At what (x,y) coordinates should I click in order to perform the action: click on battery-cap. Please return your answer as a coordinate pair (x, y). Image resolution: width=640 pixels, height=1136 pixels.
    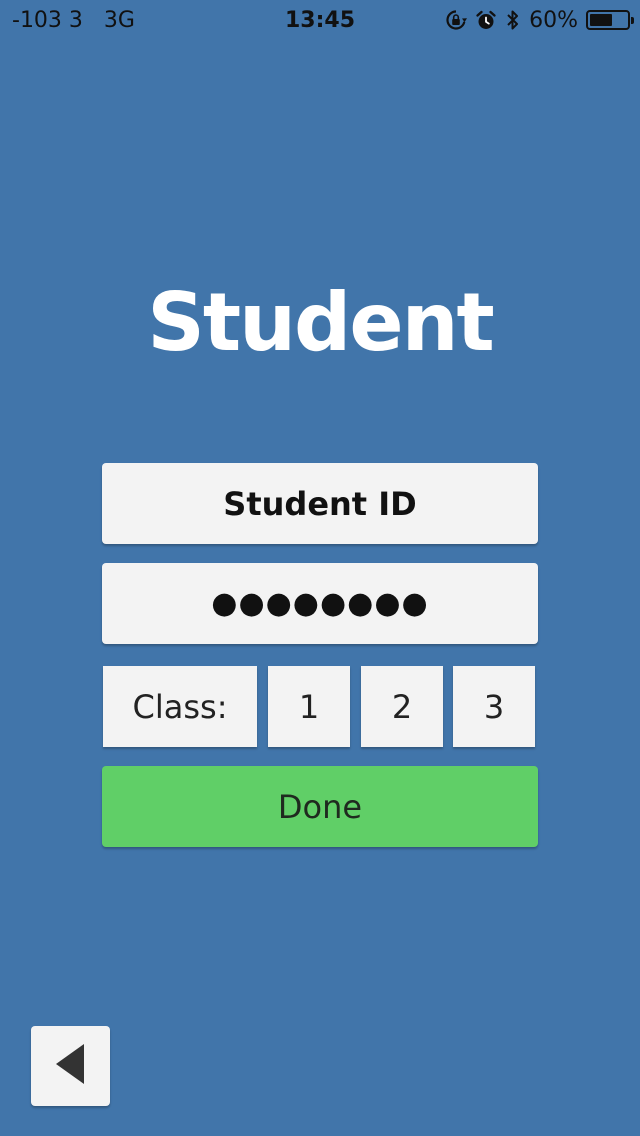
    Looking at the image, I should click on (632, 20).